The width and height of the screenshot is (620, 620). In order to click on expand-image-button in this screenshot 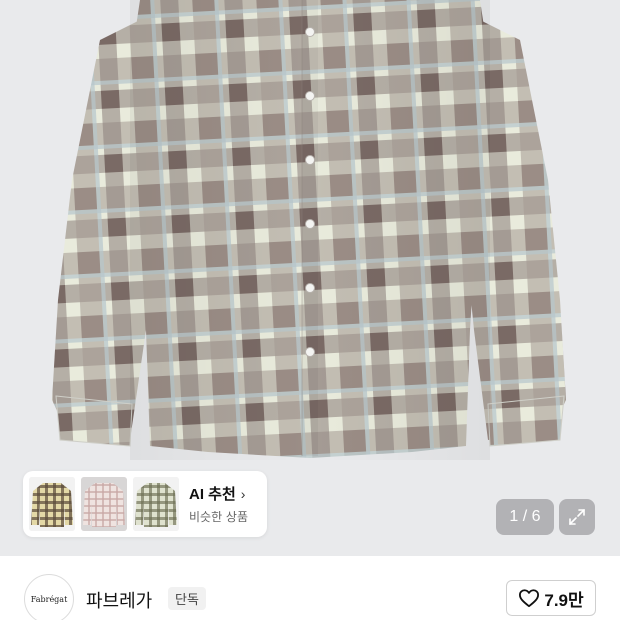, I will do `click(577, 517)`.